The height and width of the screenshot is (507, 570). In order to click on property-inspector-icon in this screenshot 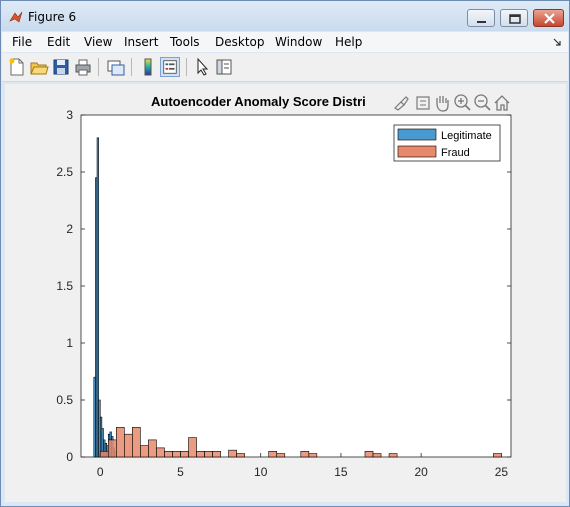, I will do `click(224, 67)`.